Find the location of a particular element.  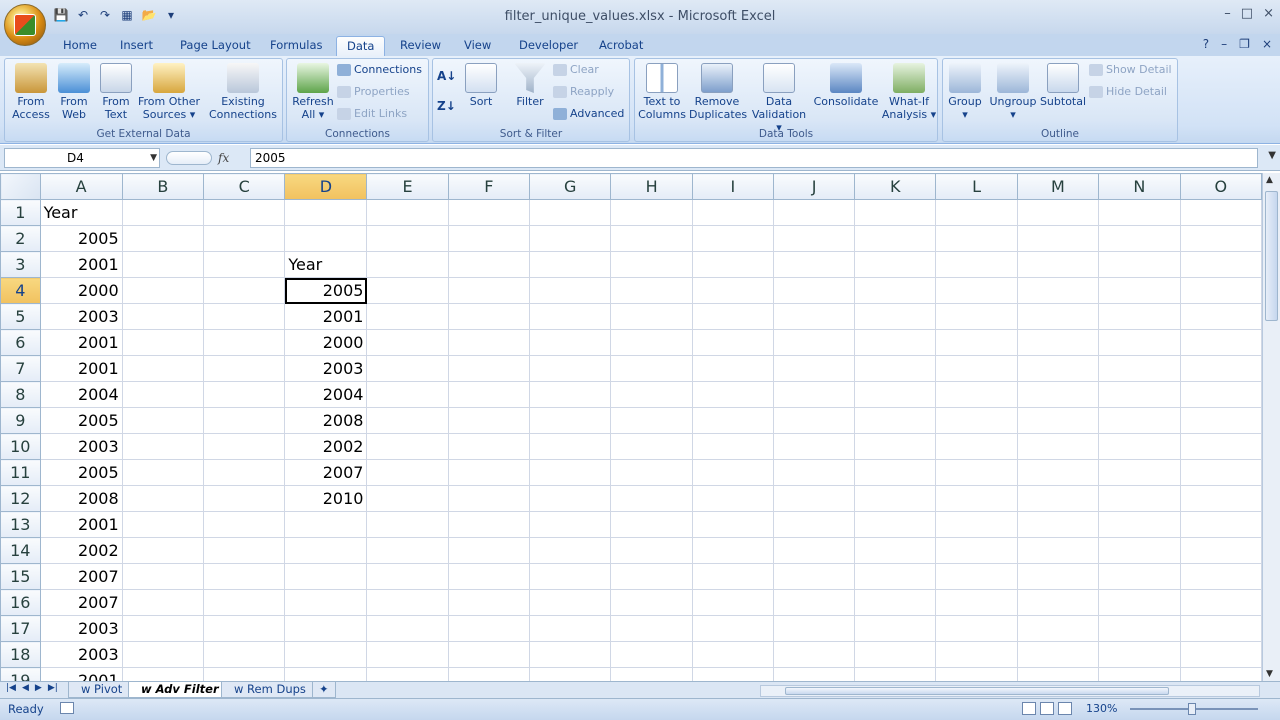

tab-page-layout: Page Layout is located at coordinates (215, 46).